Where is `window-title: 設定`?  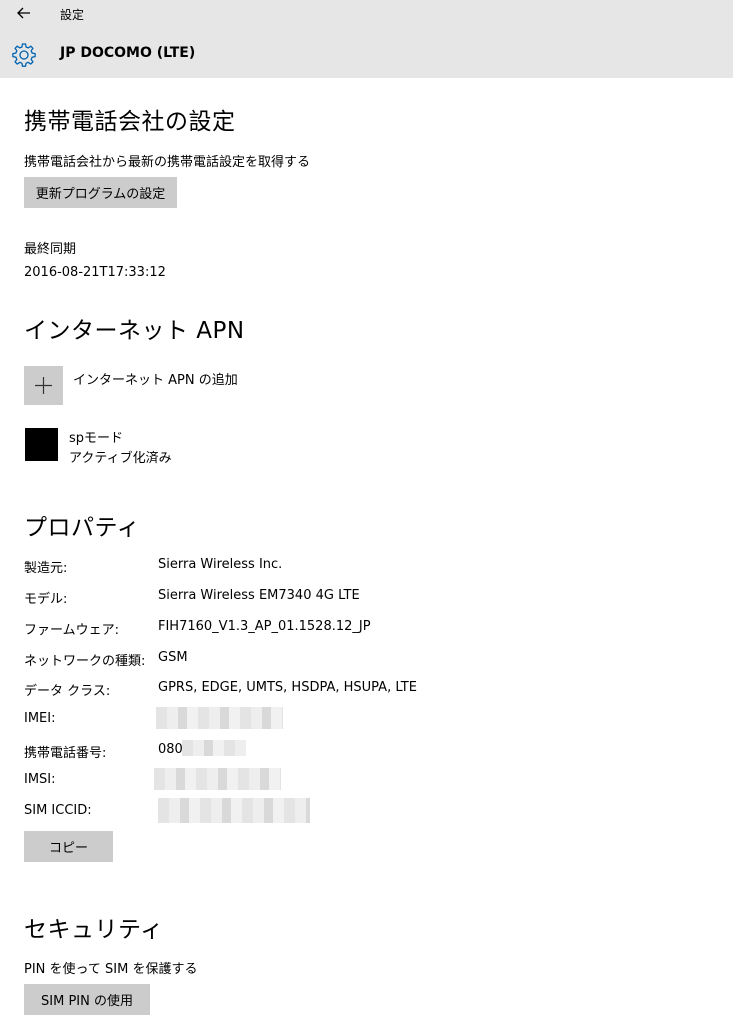
window-title: 設定 is located at coordinates (72, 15).